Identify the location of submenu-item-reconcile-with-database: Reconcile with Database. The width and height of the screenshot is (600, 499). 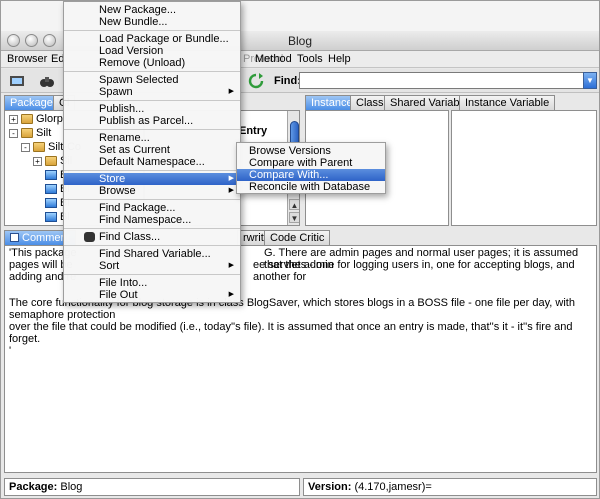
(311, 187).